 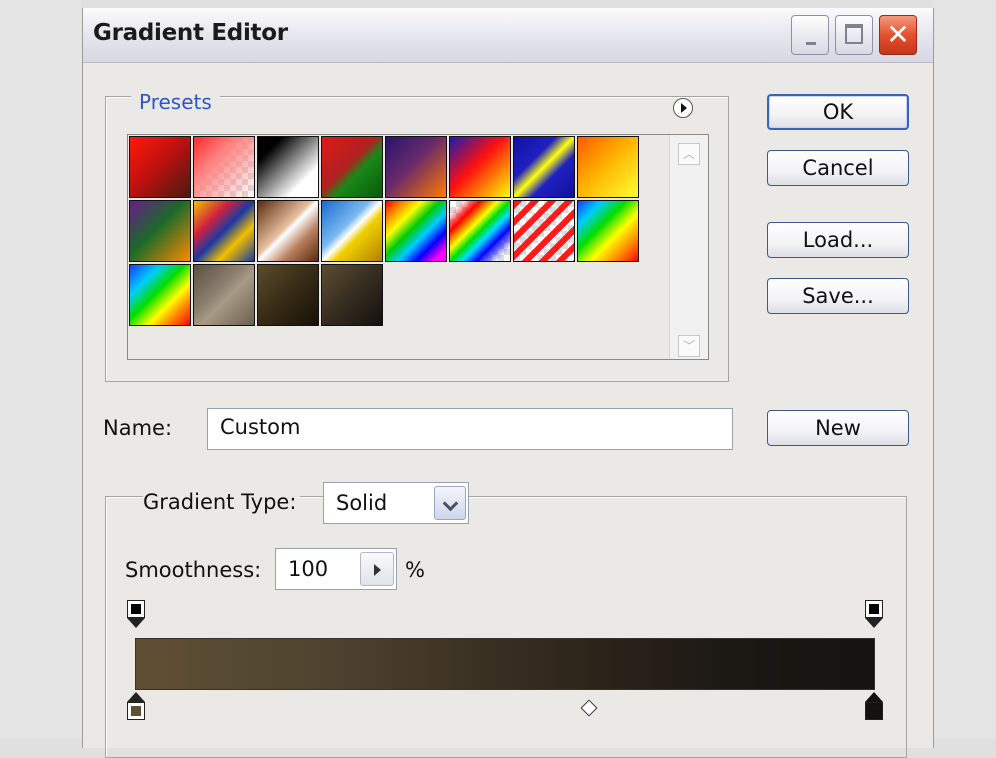 What do you see at coordinates (415, 570) in the screenshot?
I see `percent-label: %` at bounding box center [415, 570].